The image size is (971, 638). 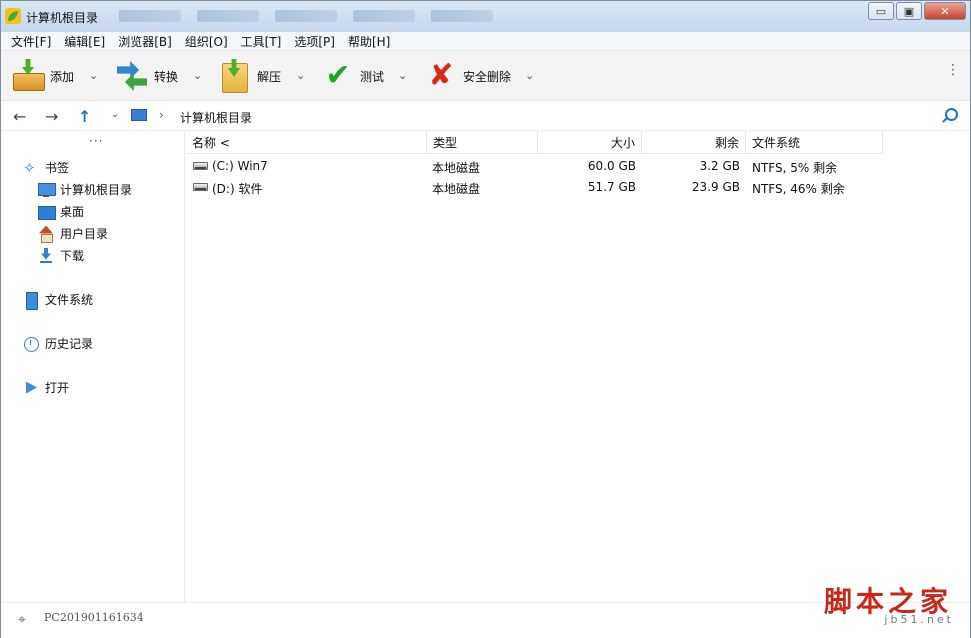 What do you see at coordinates (352, 76) in the screenshot?
I see `test-button: ✔ 测试` at bounding box center [352, 76].